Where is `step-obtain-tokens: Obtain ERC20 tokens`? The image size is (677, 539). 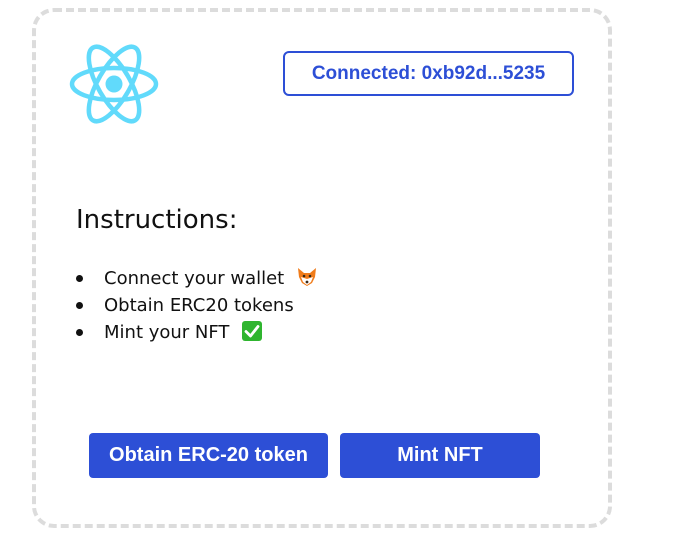 step-obtain-tokens: Obtain ERC20 tokens is located at coordinates (199, 305).